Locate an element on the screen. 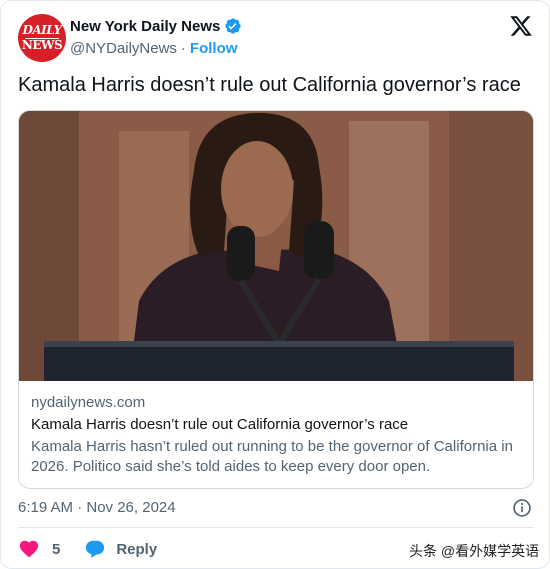 Image resolution: width=550 pixels, height=569 pixels. link-domain: nydailynews.com is located at coordinates (88, 402).